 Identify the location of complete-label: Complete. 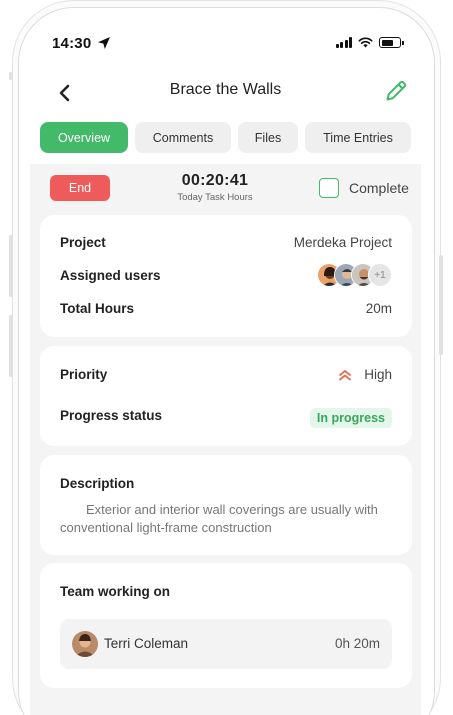
(379, 188).